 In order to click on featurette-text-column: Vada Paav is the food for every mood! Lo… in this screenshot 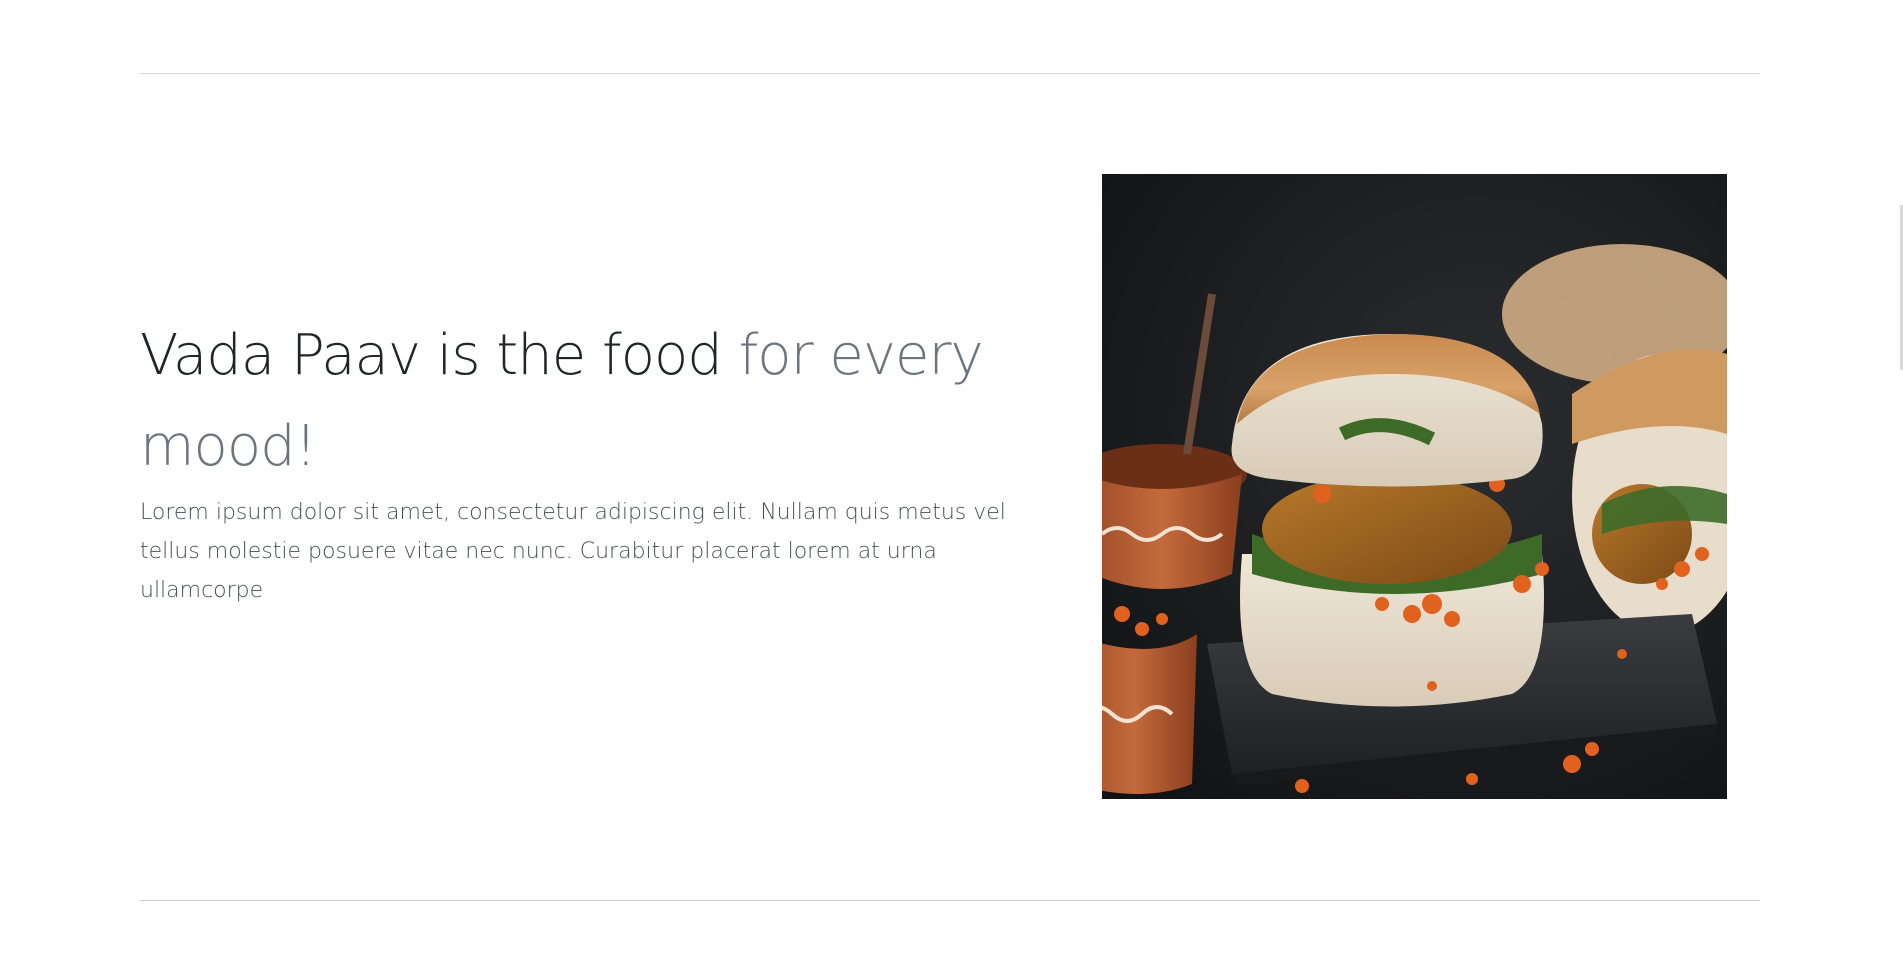, I will do `click(590, 460)`.